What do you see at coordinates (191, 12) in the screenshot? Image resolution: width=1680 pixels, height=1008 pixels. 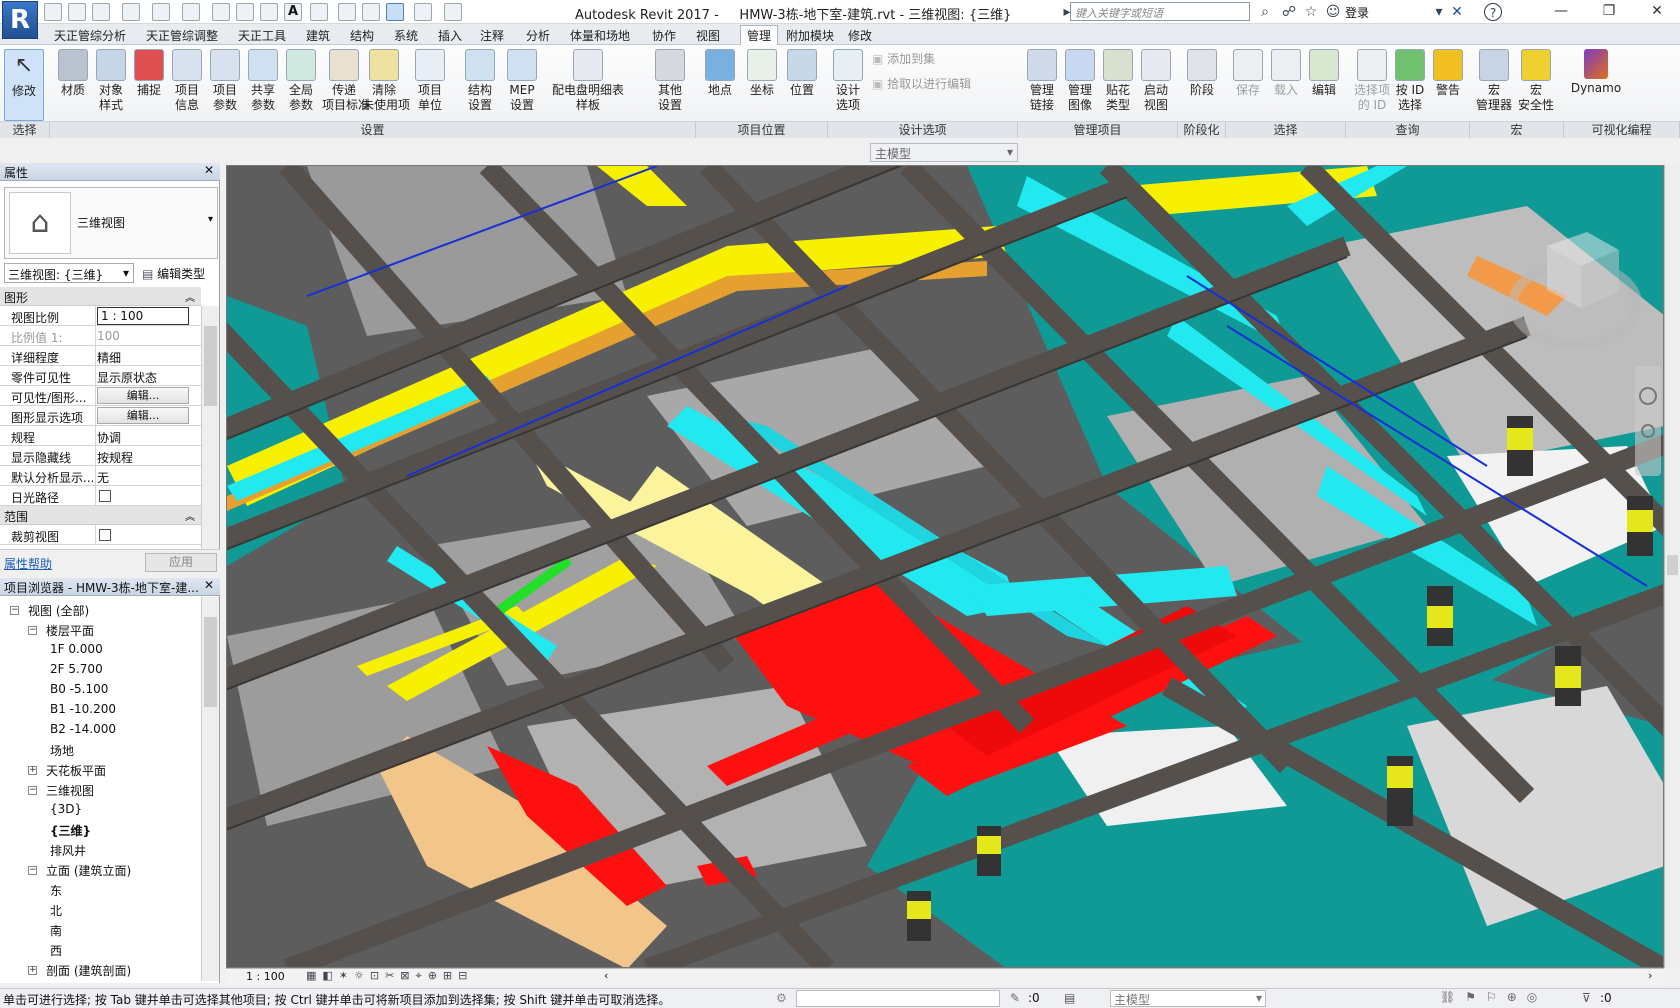 I see `print-icon` at bounding box center [191, 12].